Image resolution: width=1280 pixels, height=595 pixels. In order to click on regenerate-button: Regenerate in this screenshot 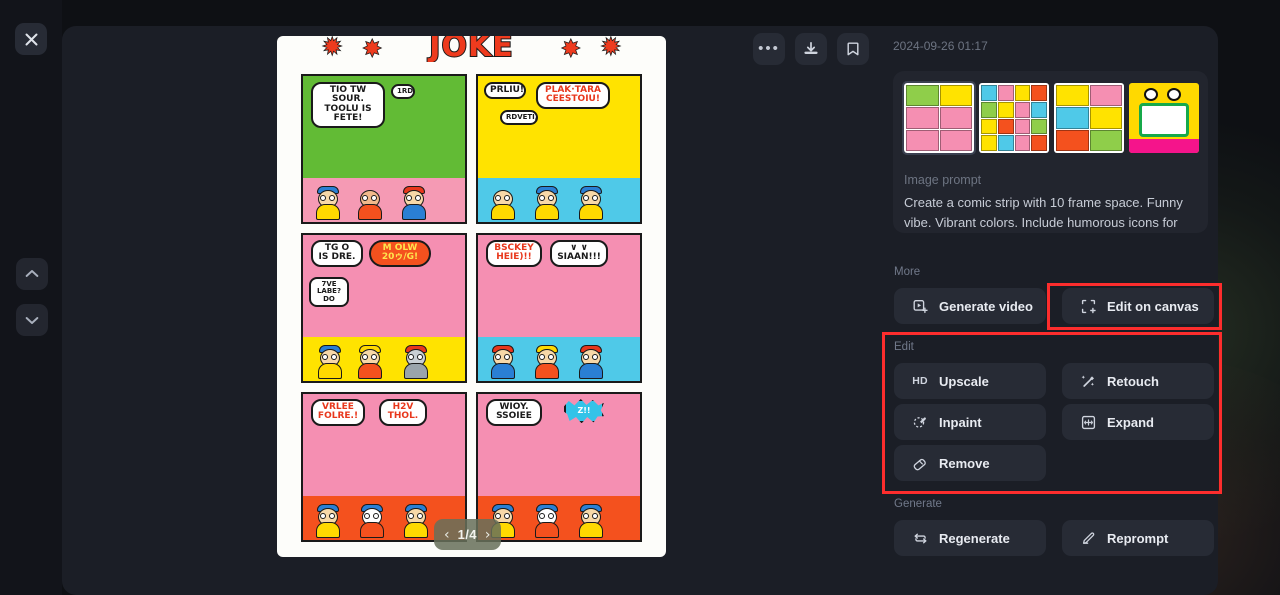, I will do `click(970, 538)`.